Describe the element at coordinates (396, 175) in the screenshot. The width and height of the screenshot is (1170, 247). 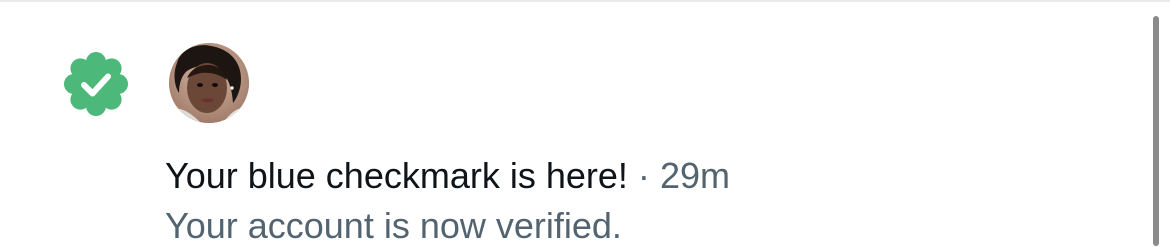
I see `notification-title: Your blue checkmark is here!` at that location.